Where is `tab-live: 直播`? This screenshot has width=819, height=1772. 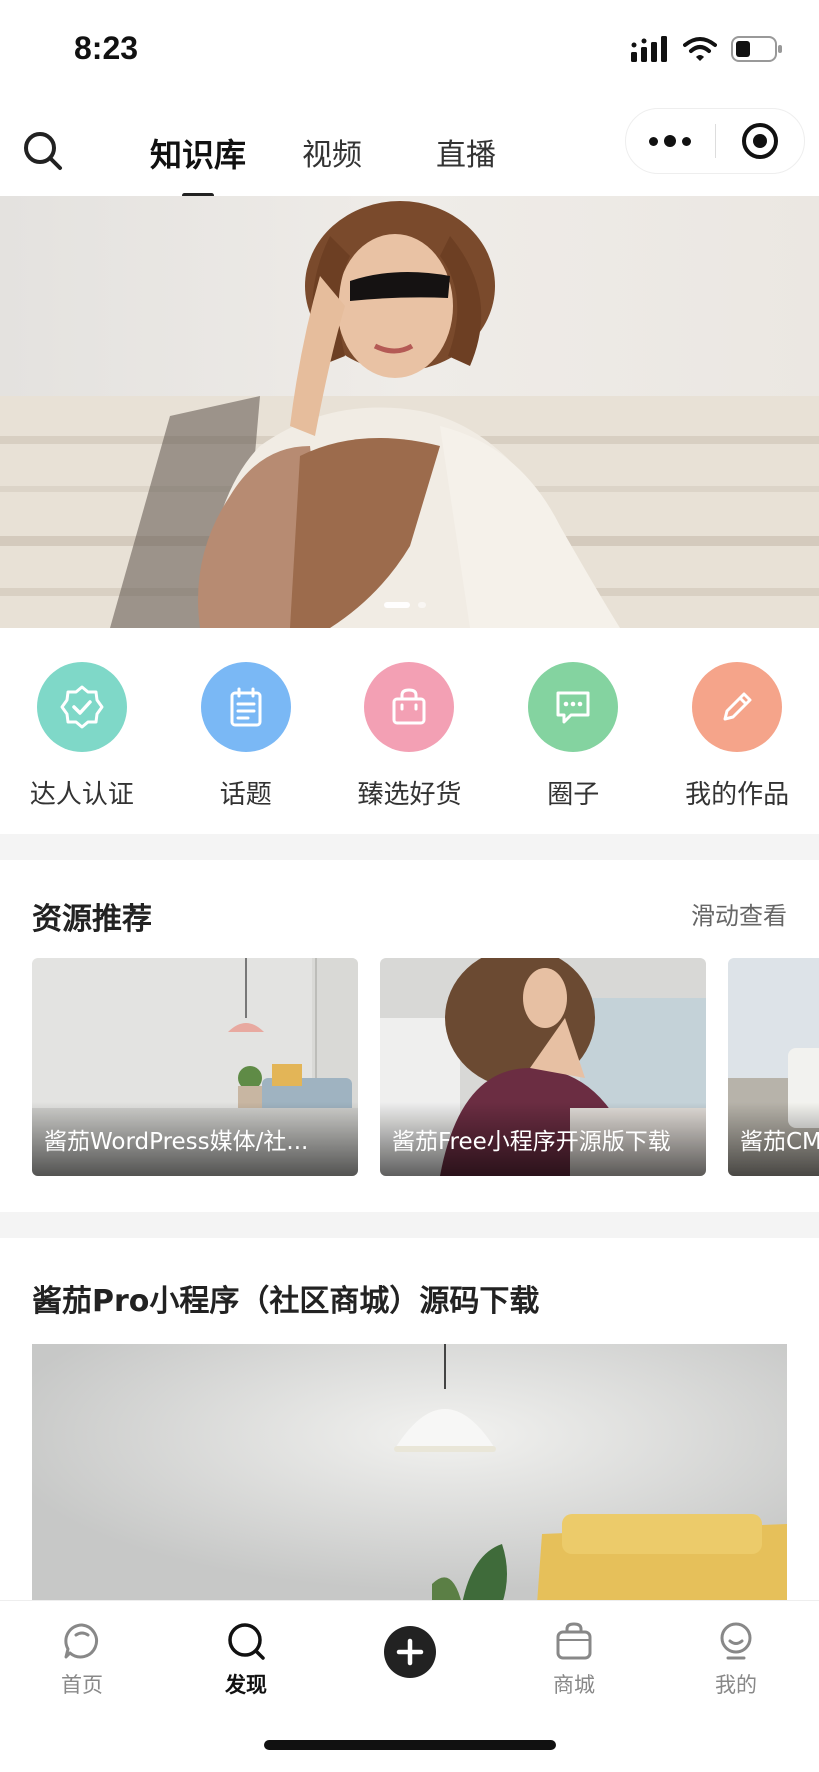 tab-live: 直播 is located at coordinates (466, 153).